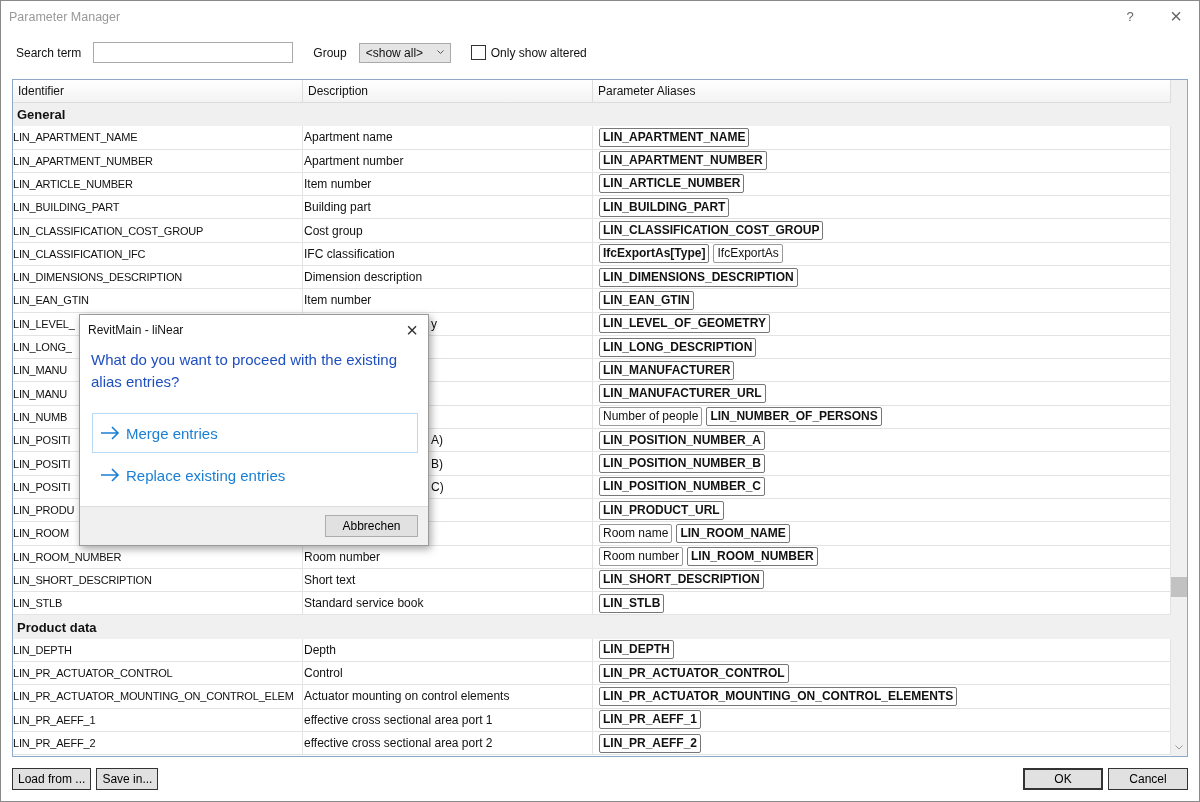 This screenshot has height=802, width=1200. Describe the element at coordinates (448, 90) in the screenshot. I see `column-header: Description` at that location.